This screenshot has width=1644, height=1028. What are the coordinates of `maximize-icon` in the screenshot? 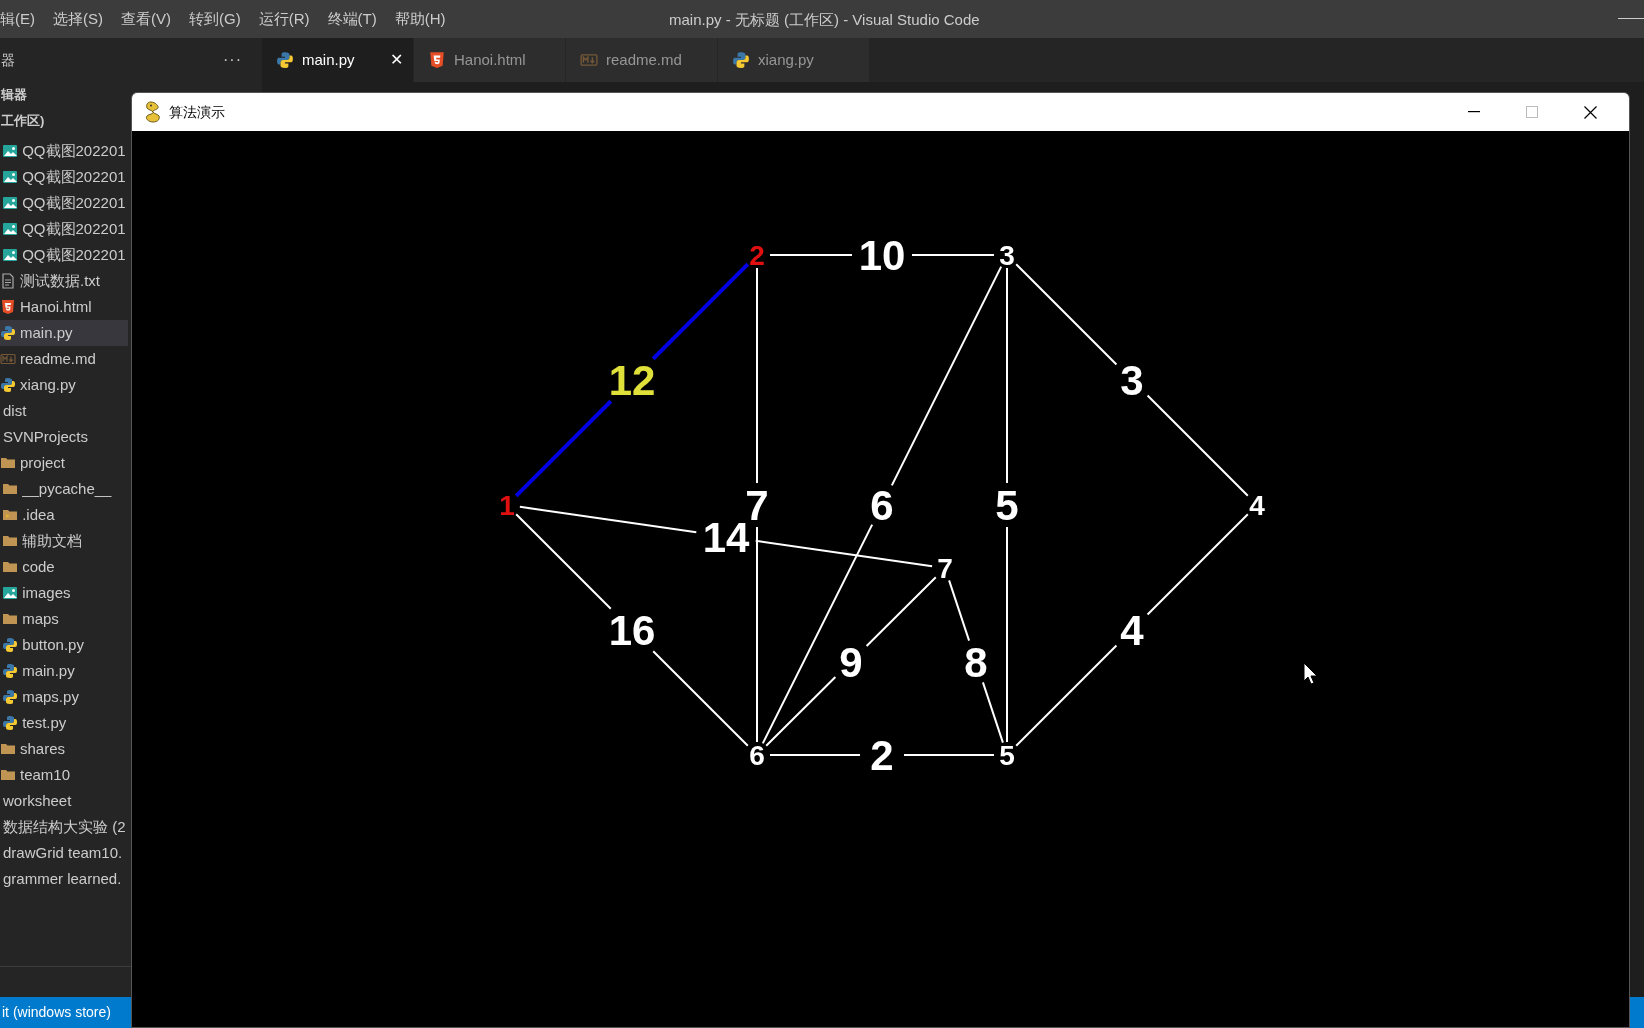 It's located at (1532, 112).